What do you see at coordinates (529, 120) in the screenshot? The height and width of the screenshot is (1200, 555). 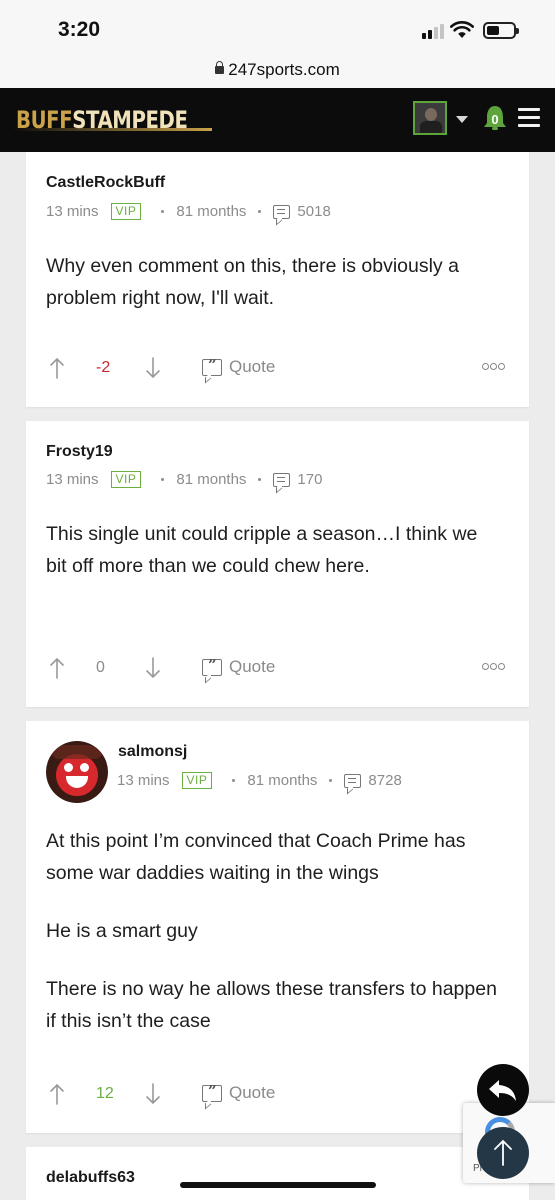 I see `menu-icon` at bounding box center [529, 120].